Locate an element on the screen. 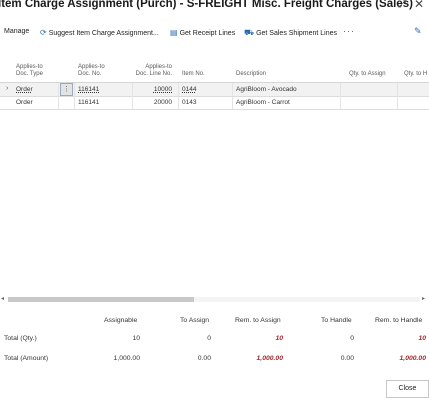  total-amount-to-assign: 0.00 is located at coordinates (204, 358).